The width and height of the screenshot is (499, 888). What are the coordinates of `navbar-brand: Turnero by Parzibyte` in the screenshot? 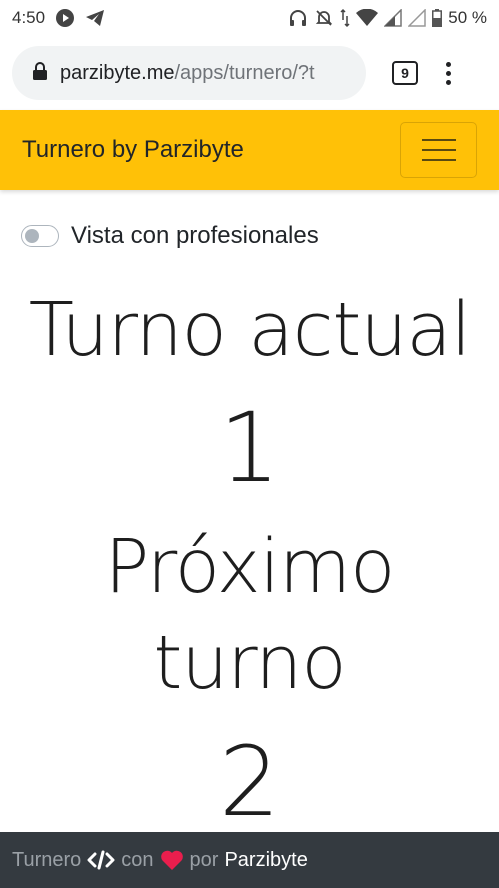 It's located at (133, 150).